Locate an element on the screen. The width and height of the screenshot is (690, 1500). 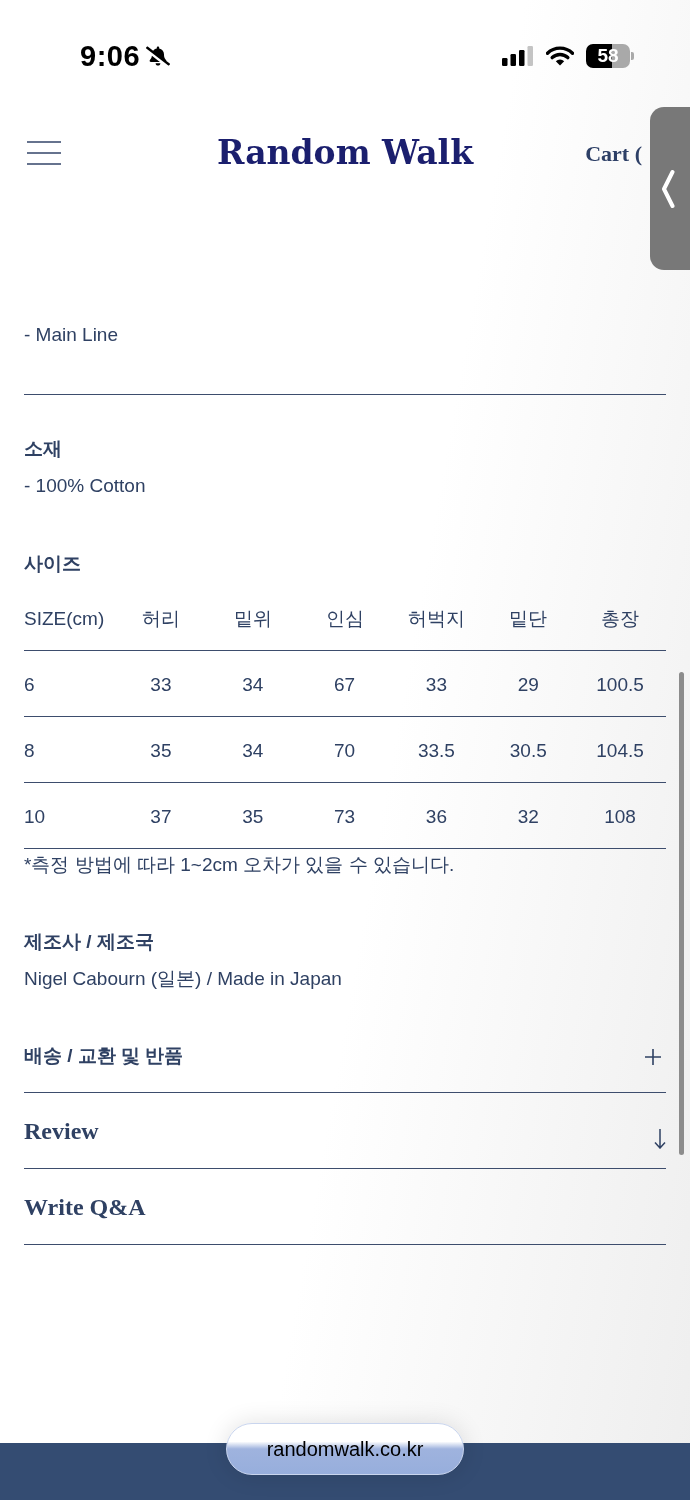
address-bar: randomwalk.co.kr is located at coordinates (345, 1449).